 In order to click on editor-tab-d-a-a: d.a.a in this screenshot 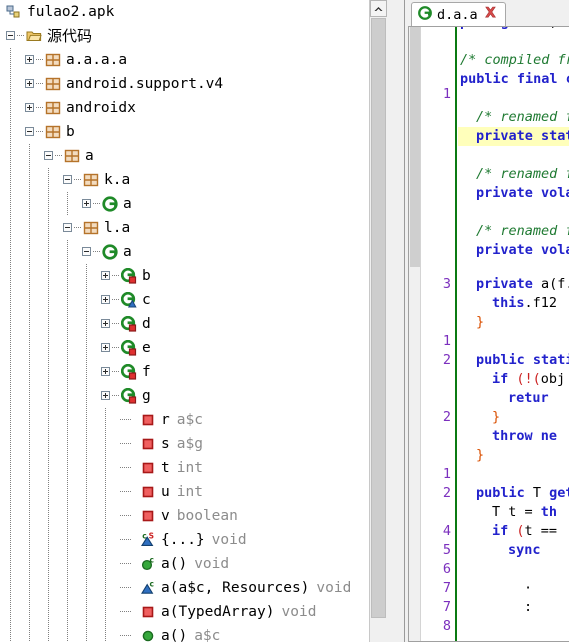, I will do `click(458, 14)`.